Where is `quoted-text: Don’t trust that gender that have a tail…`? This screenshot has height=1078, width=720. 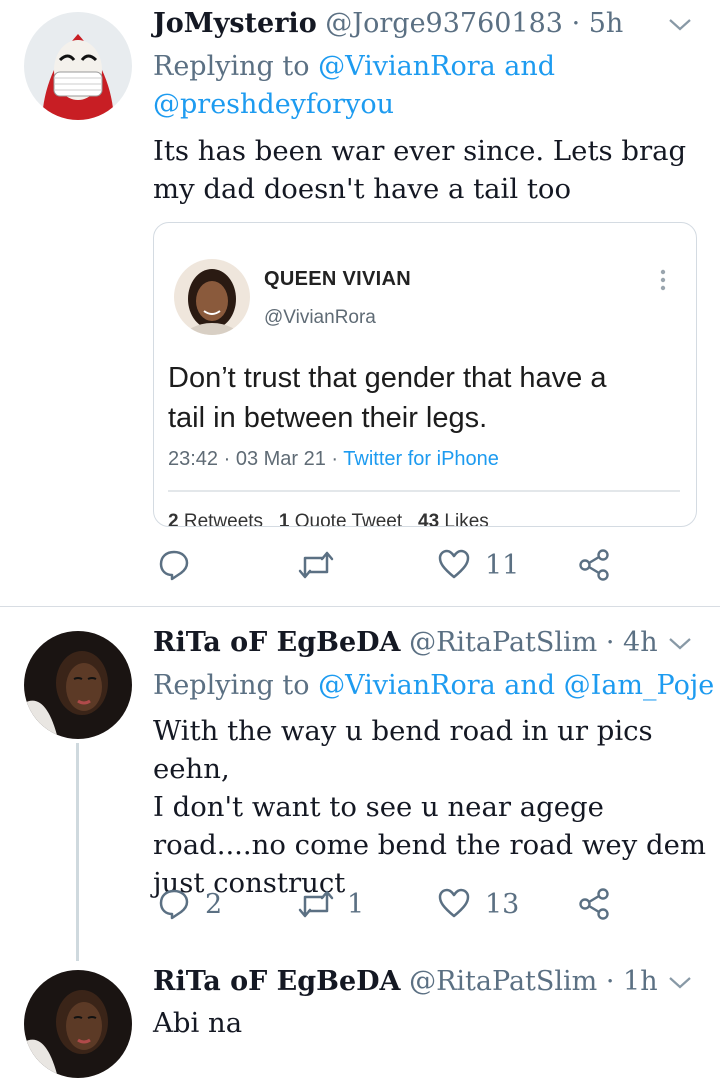
quoted-text: Don’t trust that gender that have a tail… is located at coordinates (423, 398).